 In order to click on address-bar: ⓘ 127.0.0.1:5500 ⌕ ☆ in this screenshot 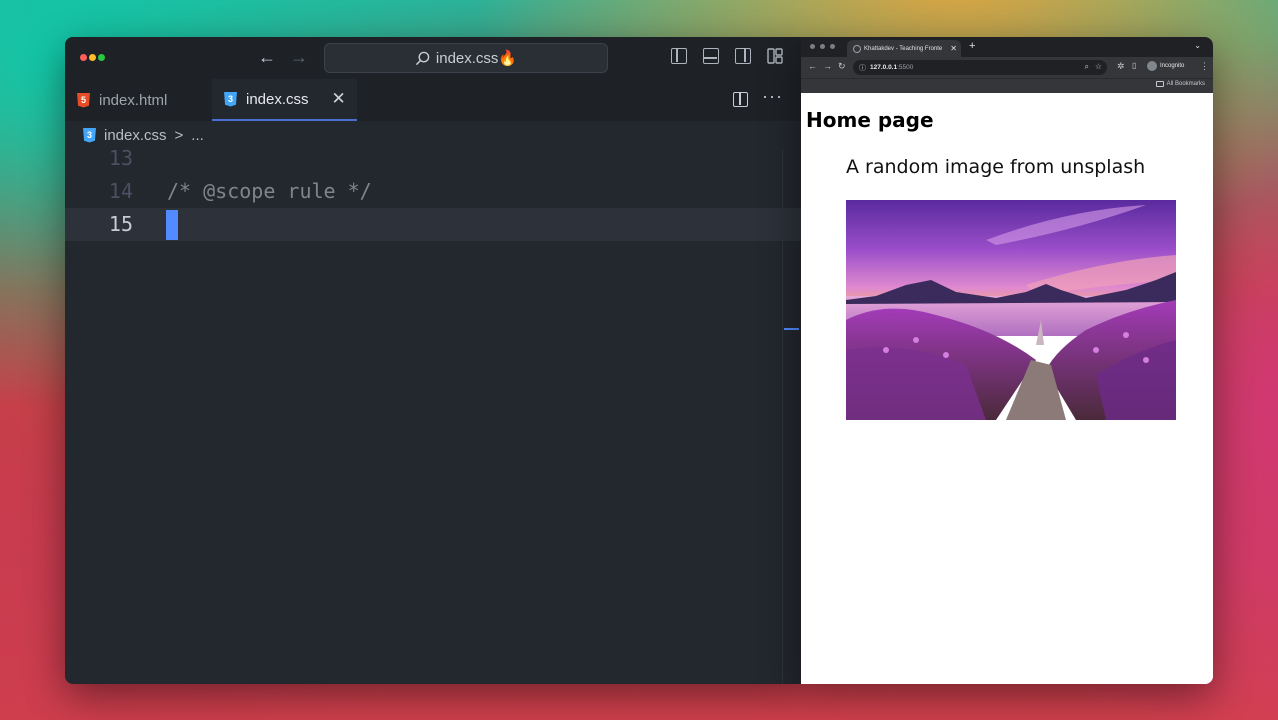, I will do `click(980, 67)`.